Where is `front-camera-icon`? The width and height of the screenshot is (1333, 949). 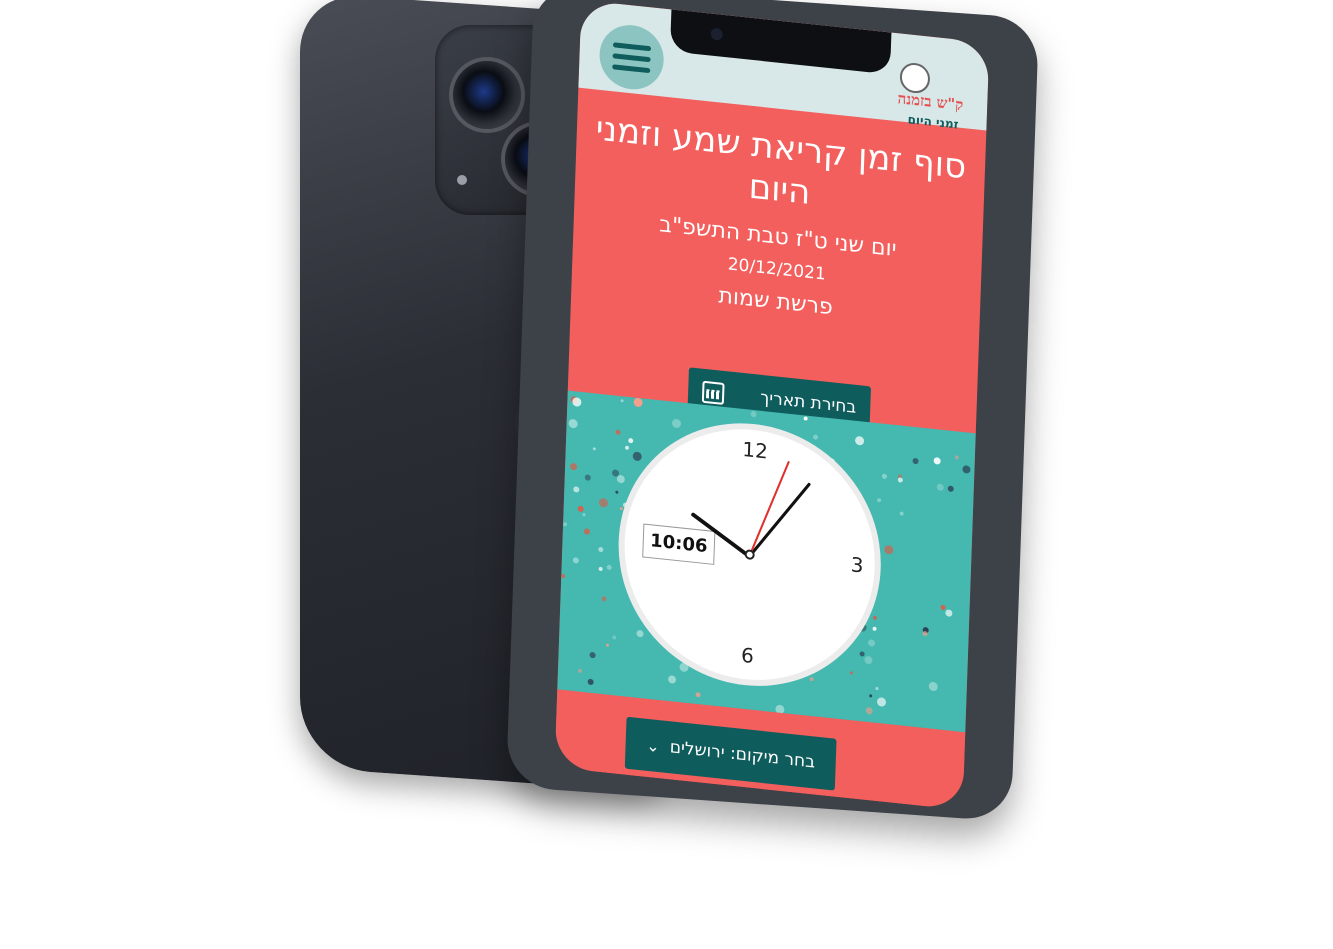
front-camera-icon is located at coordinates (716, 34).